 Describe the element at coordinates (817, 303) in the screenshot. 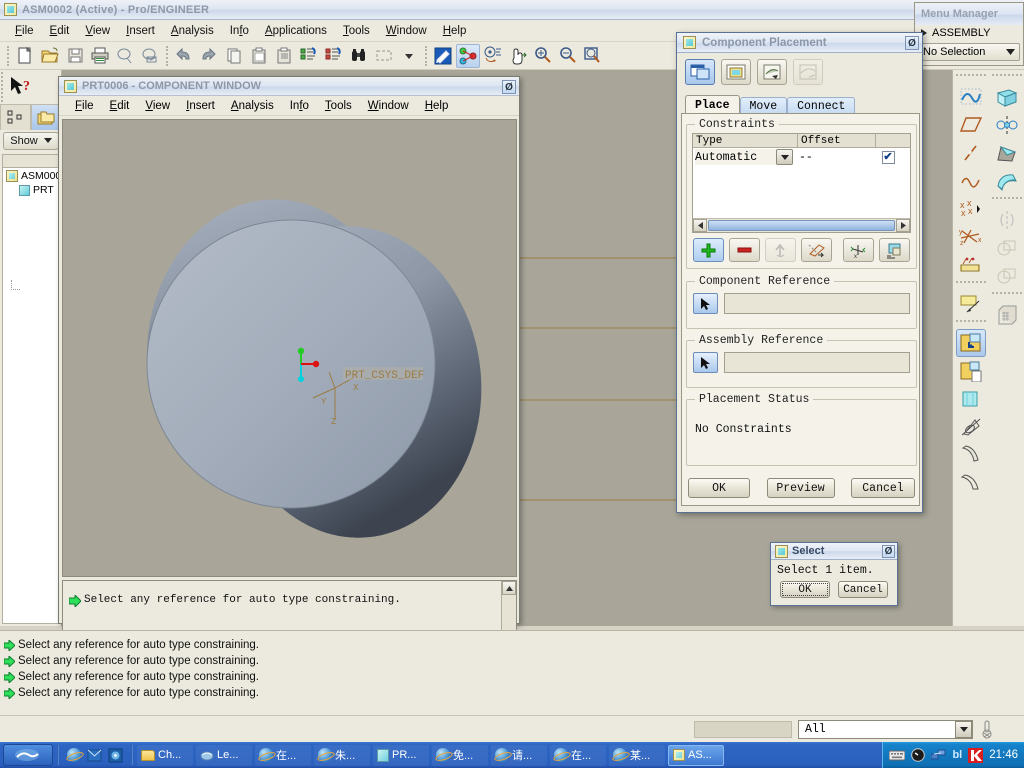

I see `component-reference-field` at that location.